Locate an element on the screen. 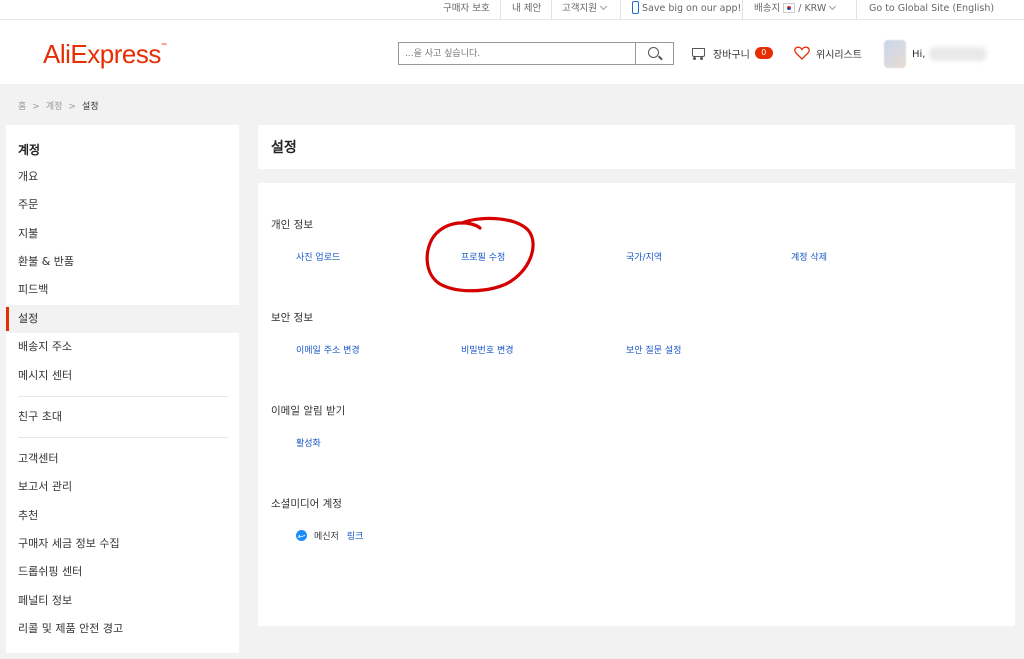 The width and height of the screenshot is (1024, 659). section-title-email-alerts: 이메일 알림 받기 is located at coordinates (308, 411).